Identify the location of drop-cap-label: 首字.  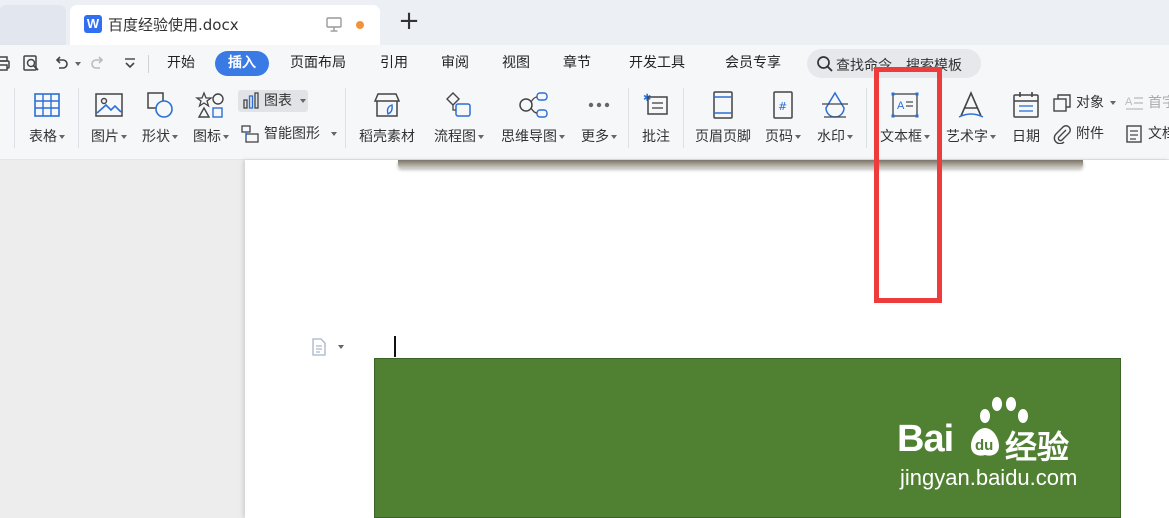
(1158, 103).